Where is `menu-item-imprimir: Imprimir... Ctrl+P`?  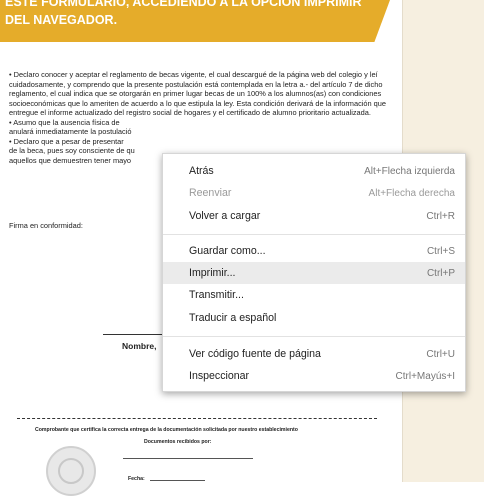 menu-item-imprimir: Imprimir... Ctrl+P is located at coordinates (314, 273).